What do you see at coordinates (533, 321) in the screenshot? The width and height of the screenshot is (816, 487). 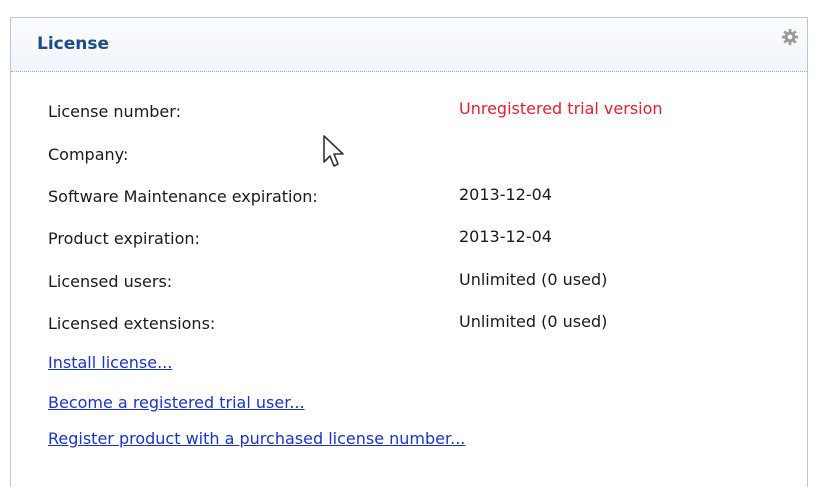 I see `licensed-extensions-value: Unlimited (0 used)` at bounding box center [533, 321].